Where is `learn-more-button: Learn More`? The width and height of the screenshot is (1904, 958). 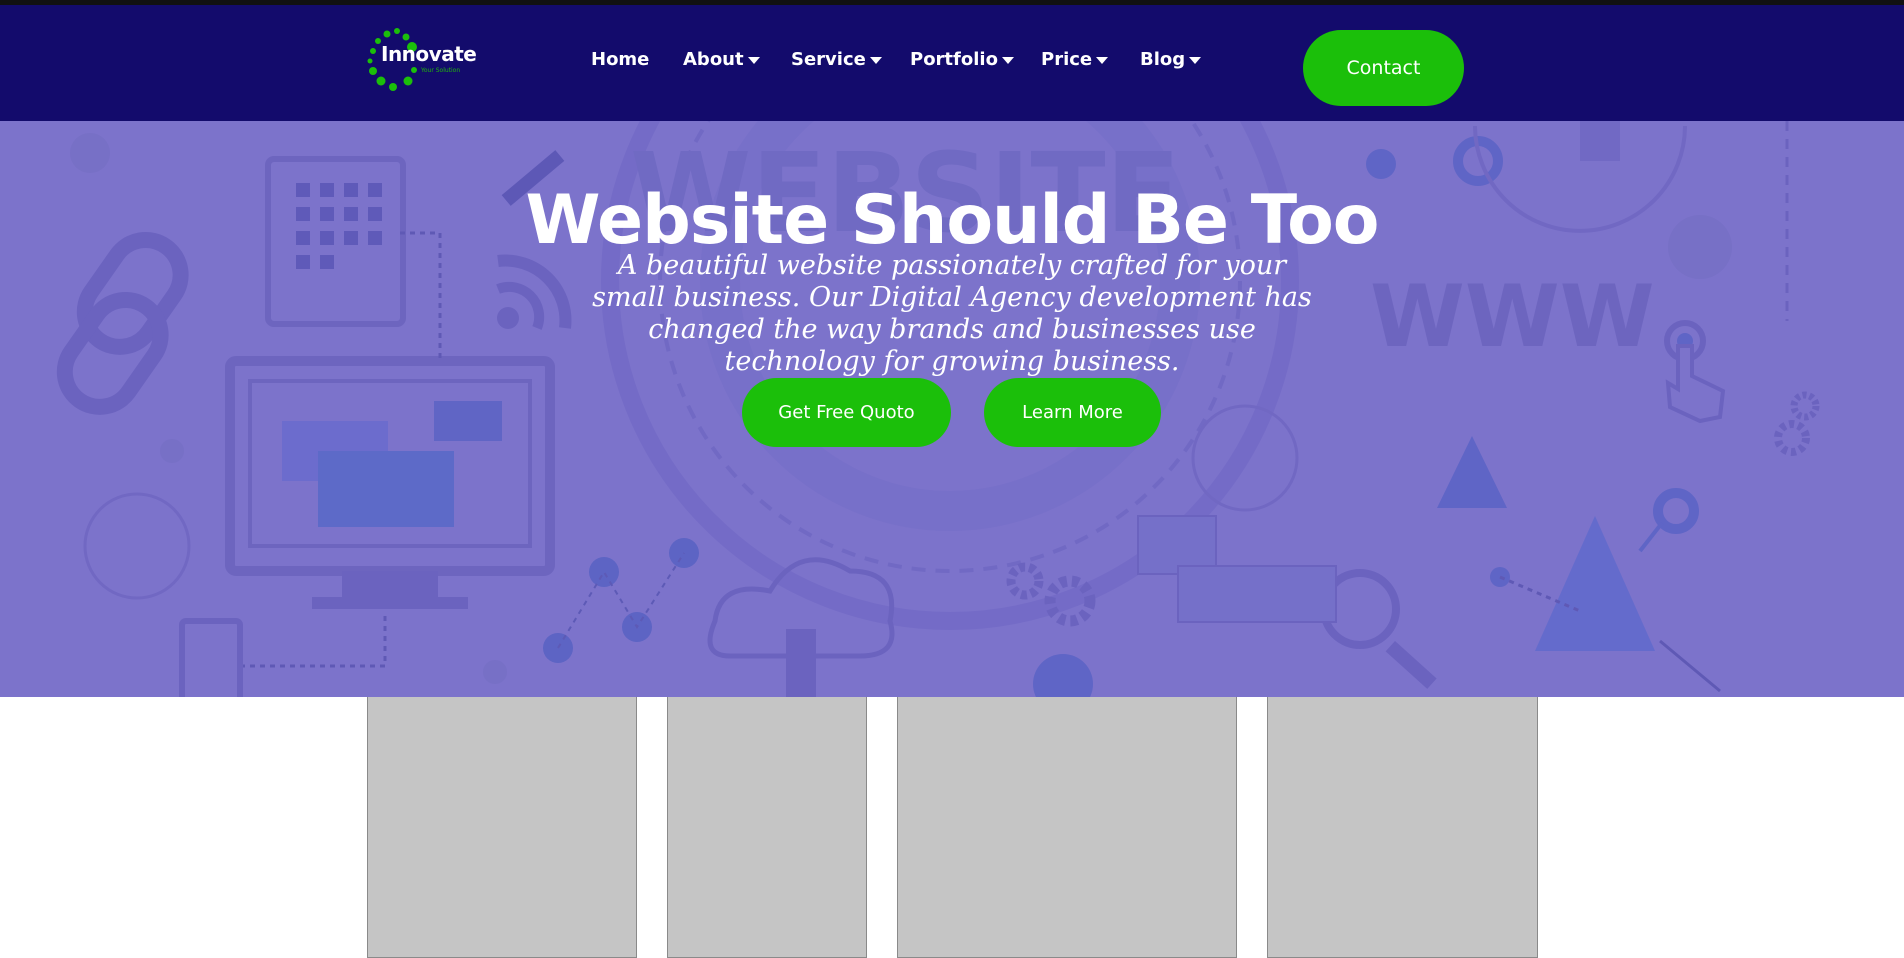 learn-more-button: Learn More is located at coordinates (1072, 412).